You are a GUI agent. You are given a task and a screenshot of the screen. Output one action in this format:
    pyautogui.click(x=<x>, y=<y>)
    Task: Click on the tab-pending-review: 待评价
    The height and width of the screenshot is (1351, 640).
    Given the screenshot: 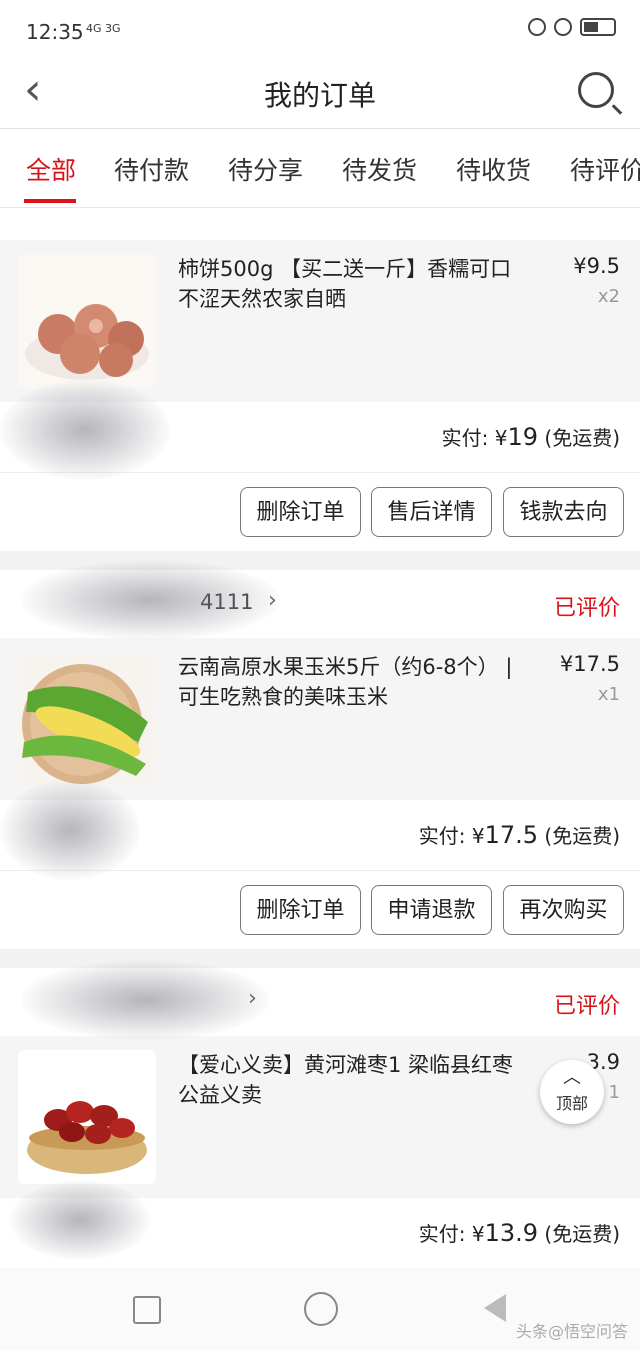 What is the action you would take?
    pyautogui.click(x=605, y=169)
    